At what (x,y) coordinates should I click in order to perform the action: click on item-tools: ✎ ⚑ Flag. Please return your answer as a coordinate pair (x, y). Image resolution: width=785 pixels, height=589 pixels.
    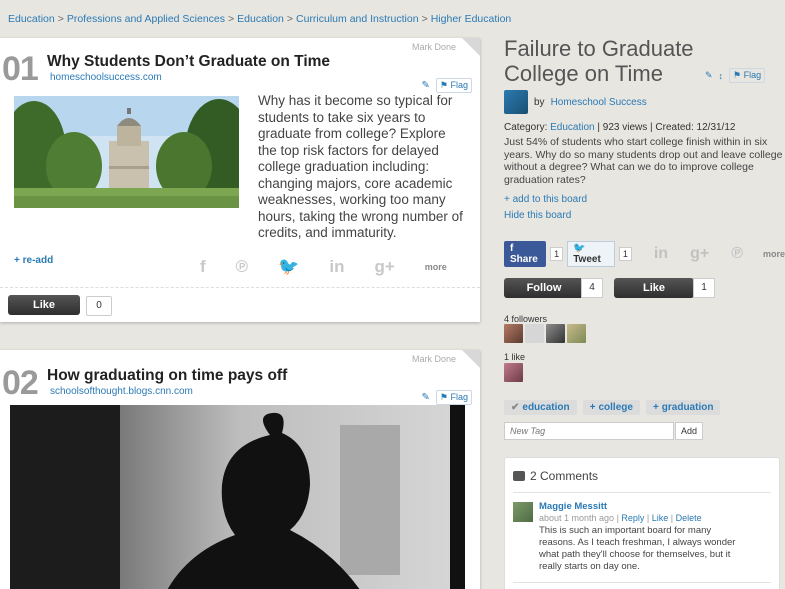
    Looking at the image, I should click on (447, 85).